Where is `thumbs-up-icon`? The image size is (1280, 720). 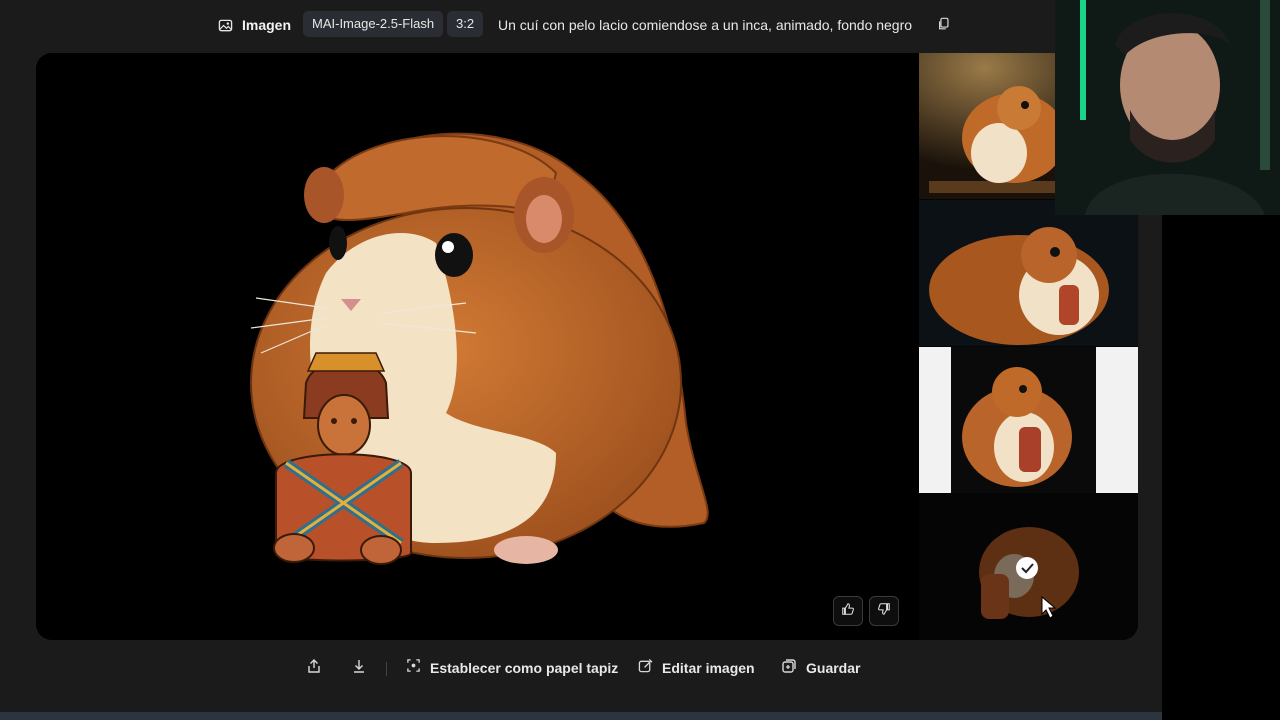
thumbs-up-icon is located at coordinates (848, 611).